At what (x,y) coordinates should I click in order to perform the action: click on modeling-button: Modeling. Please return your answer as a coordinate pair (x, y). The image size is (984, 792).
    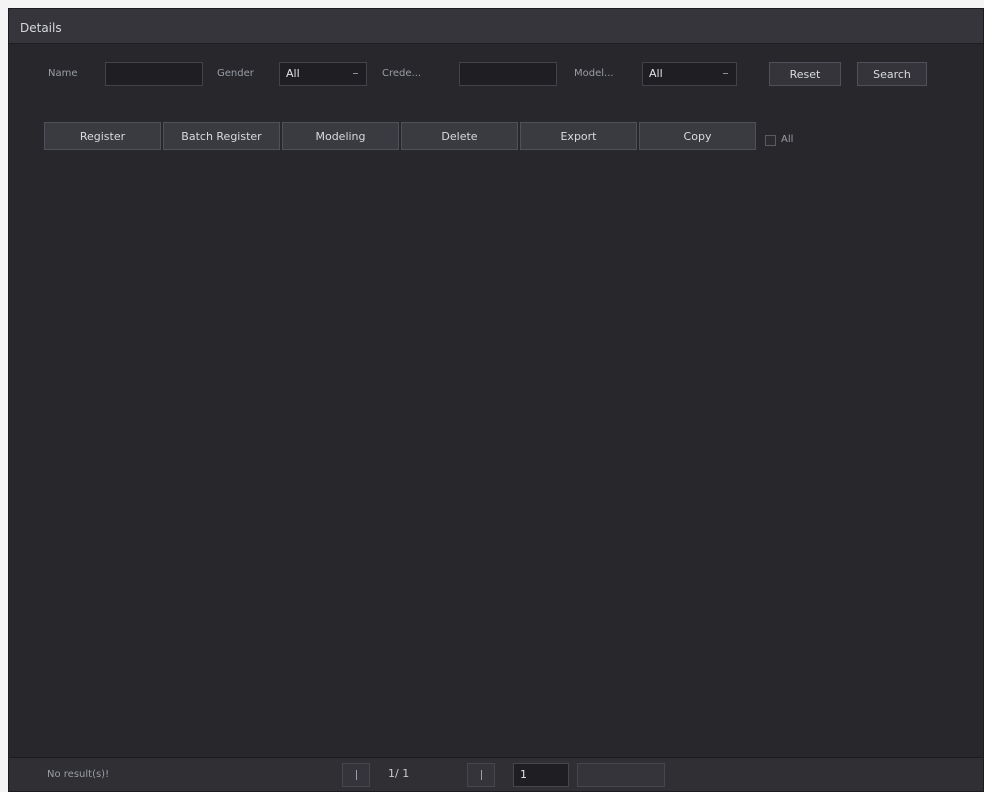
    Looking at the image, I should click on (340, 136).